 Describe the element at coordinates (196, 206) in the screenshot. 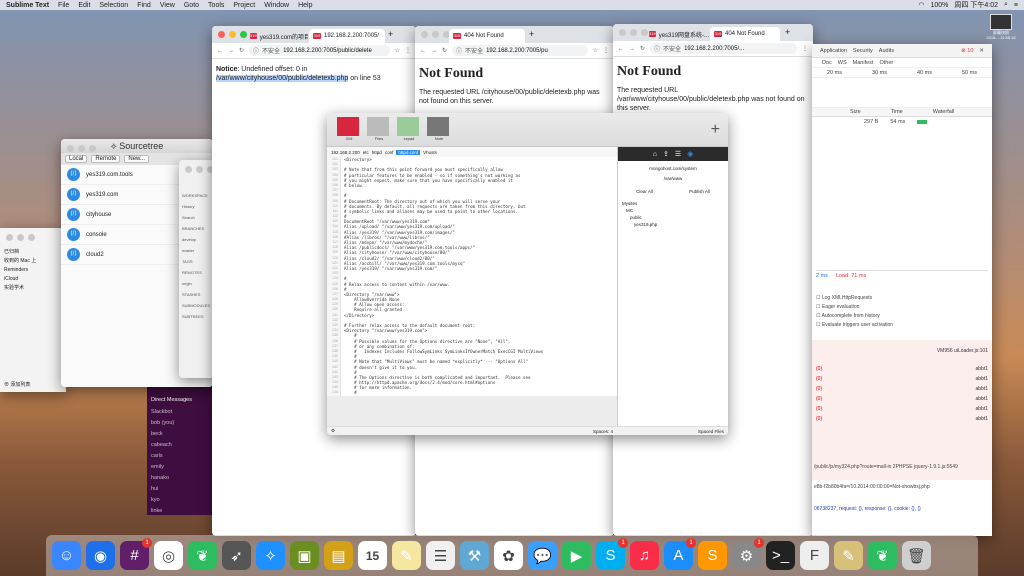

I see `sidebar-item: History` at that location.